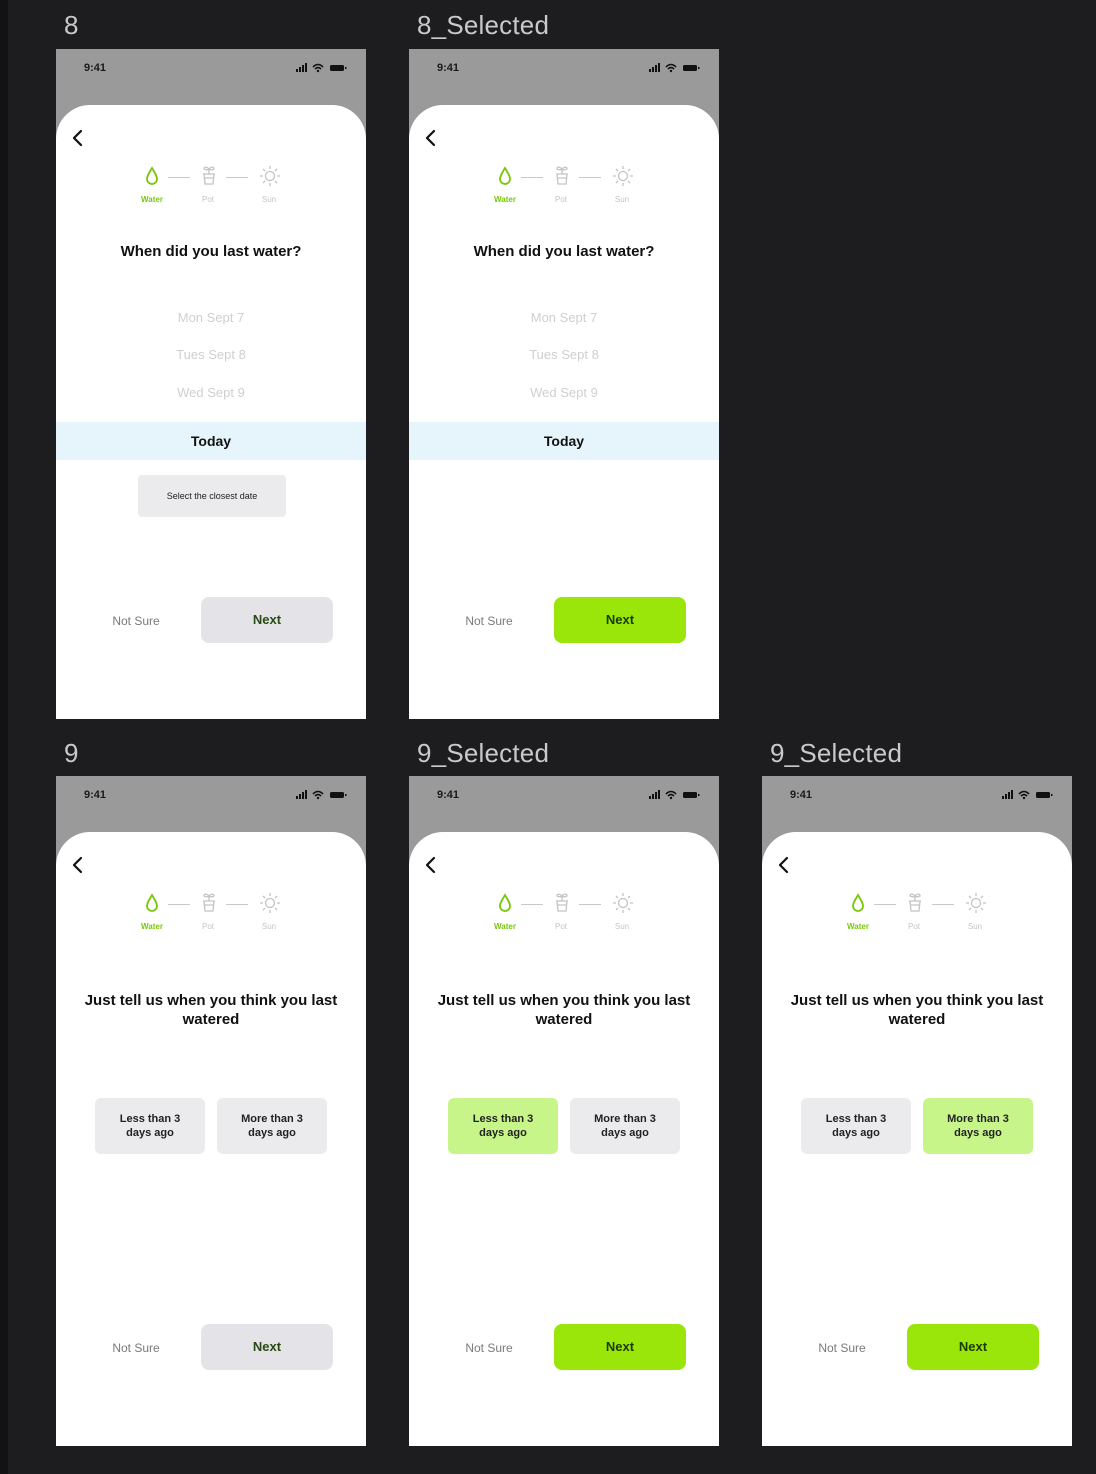 The image size is (1096, 1474). I want to click on option-label: More than 3 days ago, so click(272, 1126).